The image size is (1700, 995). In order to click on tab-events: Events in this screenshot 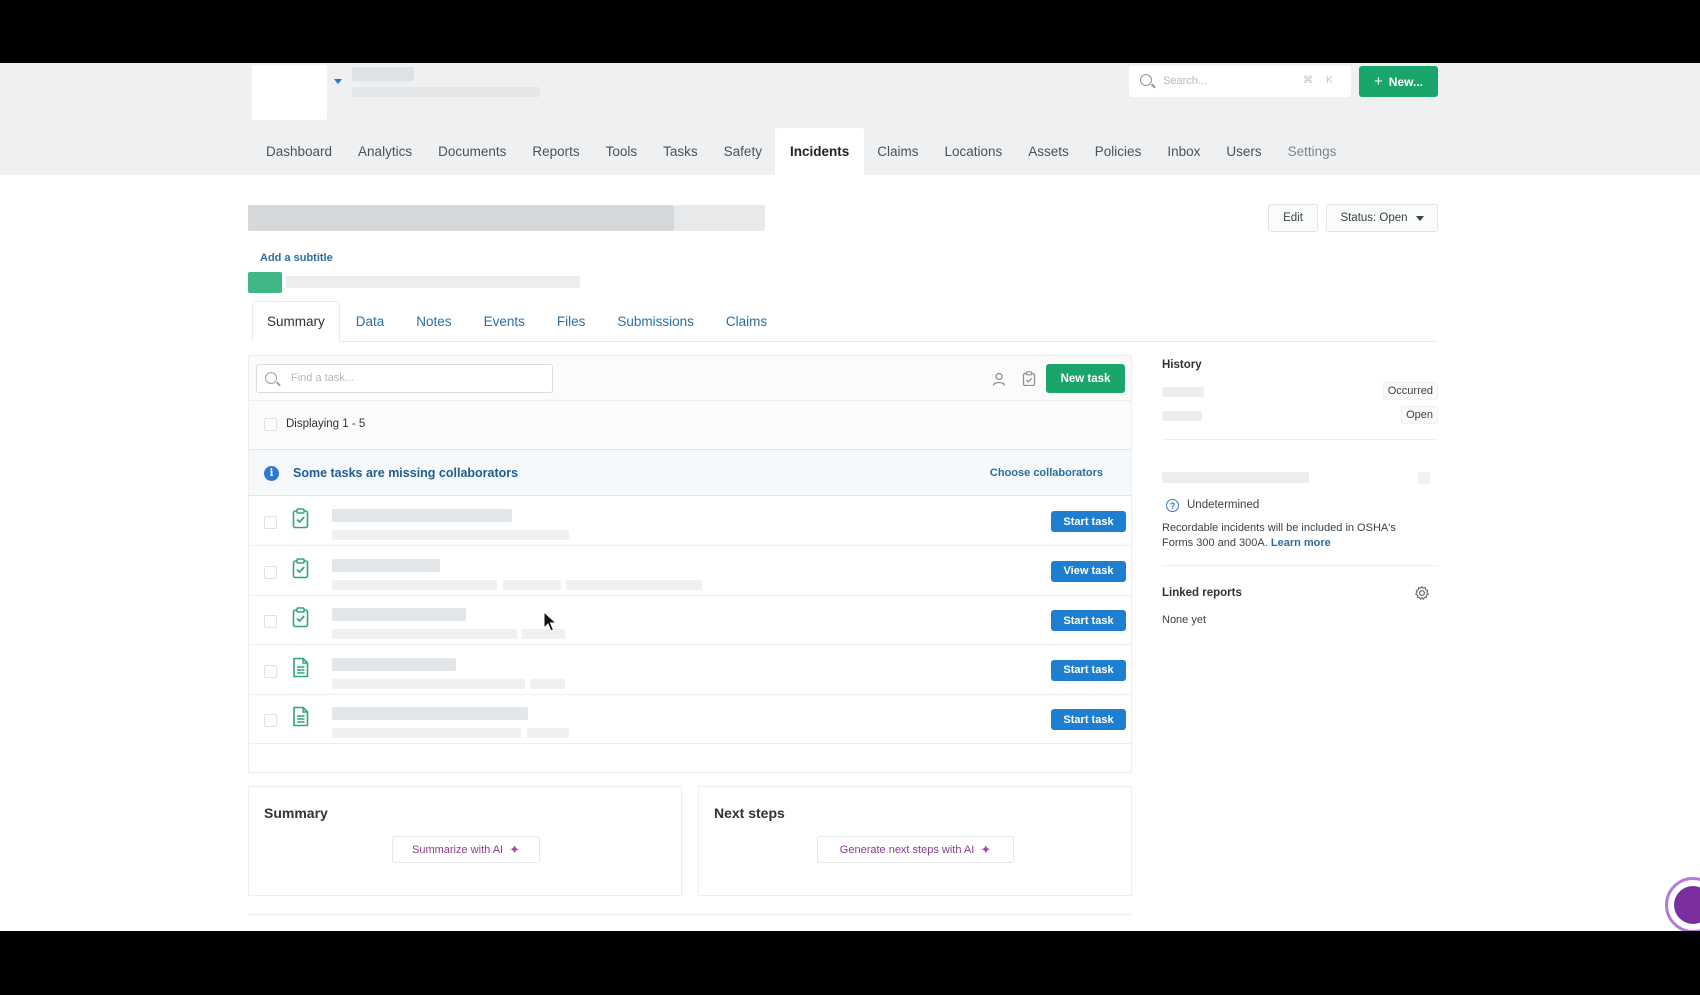, I will do `click(504, 321)`.